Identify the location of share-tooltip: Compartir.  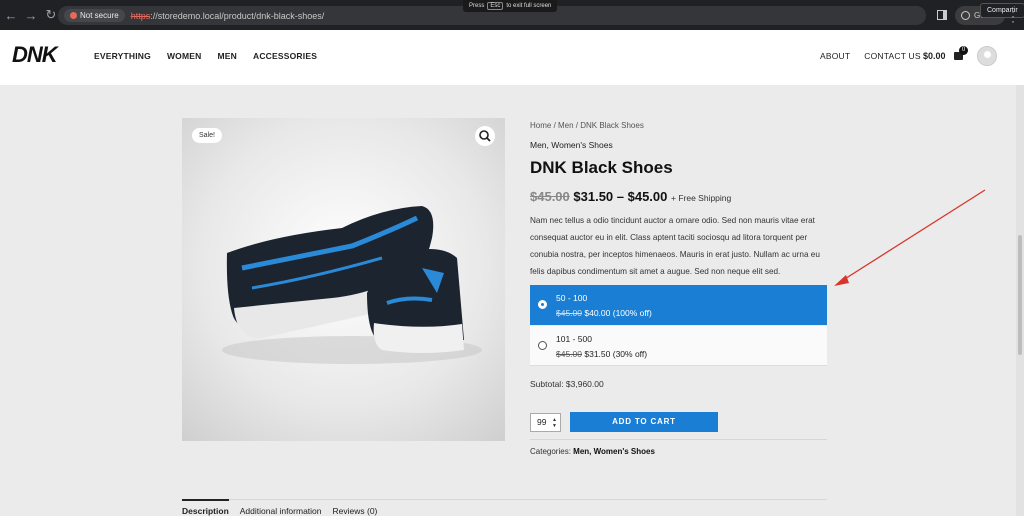
(1002, 10).